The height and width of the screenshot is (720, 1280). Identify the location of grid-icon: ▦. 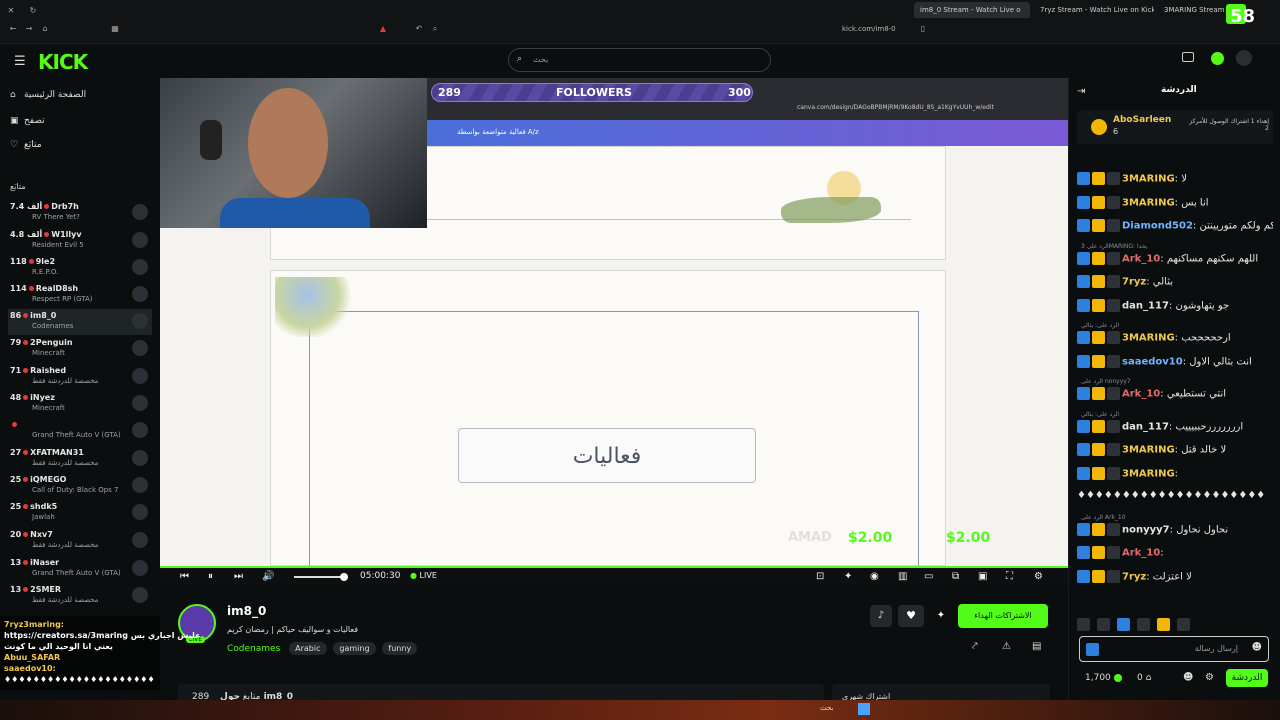
(115, 29).